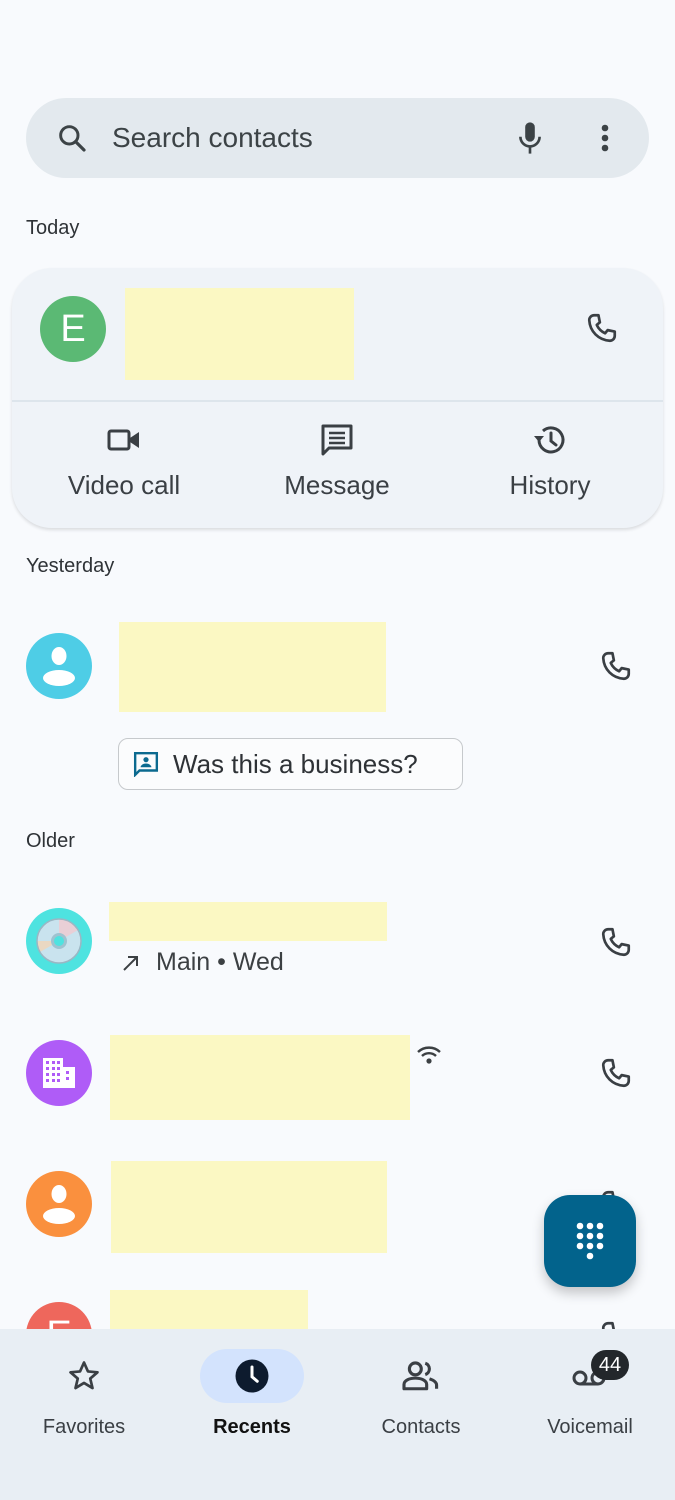 This screenshot has width=675, height=1500. Describe the element at coordinates (124, 440) in the screenshot. I see `videocam-icon` at that location.